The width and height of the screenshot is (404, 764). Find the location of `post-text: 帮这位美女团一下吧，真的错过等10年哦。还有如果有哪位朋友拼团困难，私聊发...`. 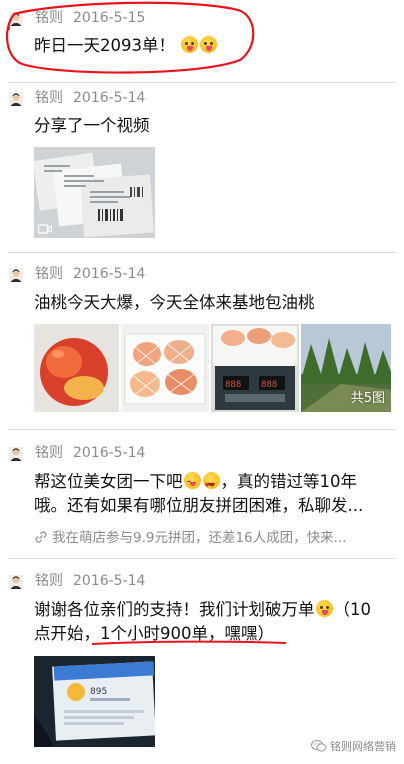

post-text: 帮这位美女团一下吧，真的错过等10年哦。还有如果有哪位朋友拼团困难，私聊发... is located at coordinates (210, 494).